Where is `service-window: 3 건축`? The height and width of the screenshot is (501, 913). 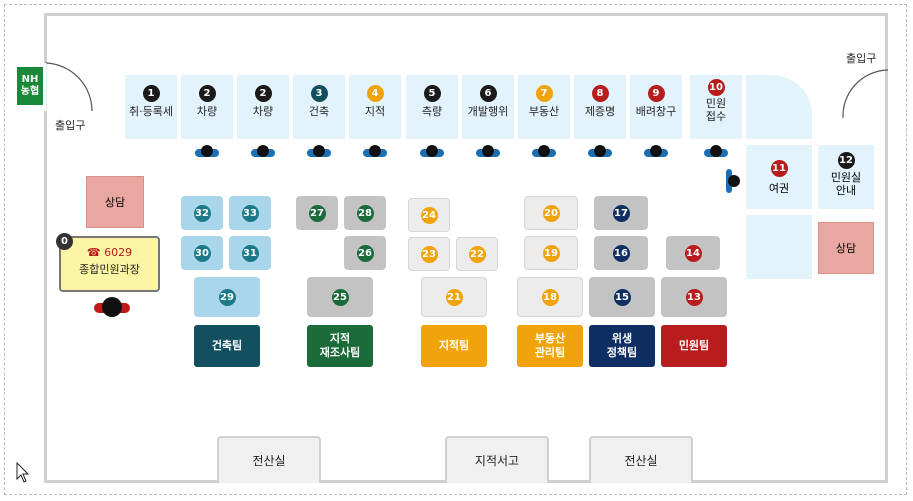
service-window: 3 건축 is located at coordinates (319, 107).